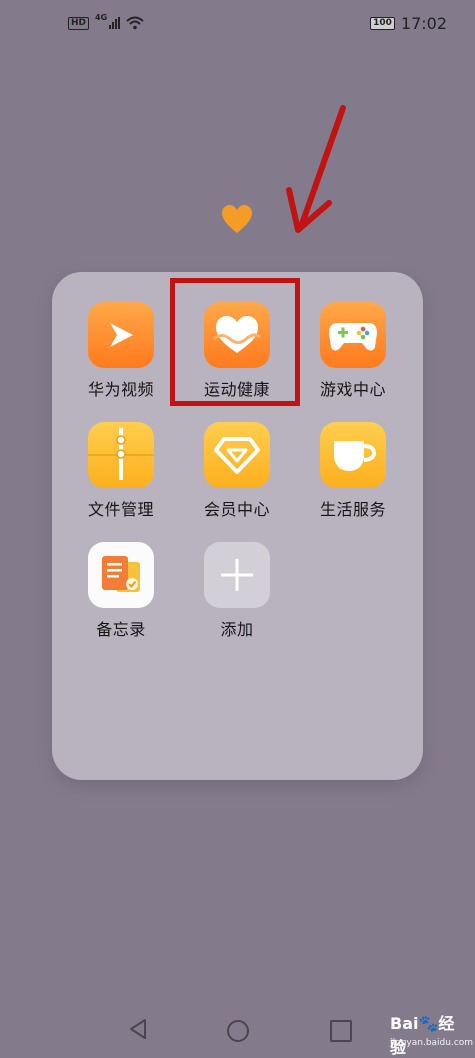 This screenshot has width=475, height=1058. What do you see at coordinates (120, 509) in the screenshot?
I see `app-label: 文件管理` at bounding box center [120, 509].